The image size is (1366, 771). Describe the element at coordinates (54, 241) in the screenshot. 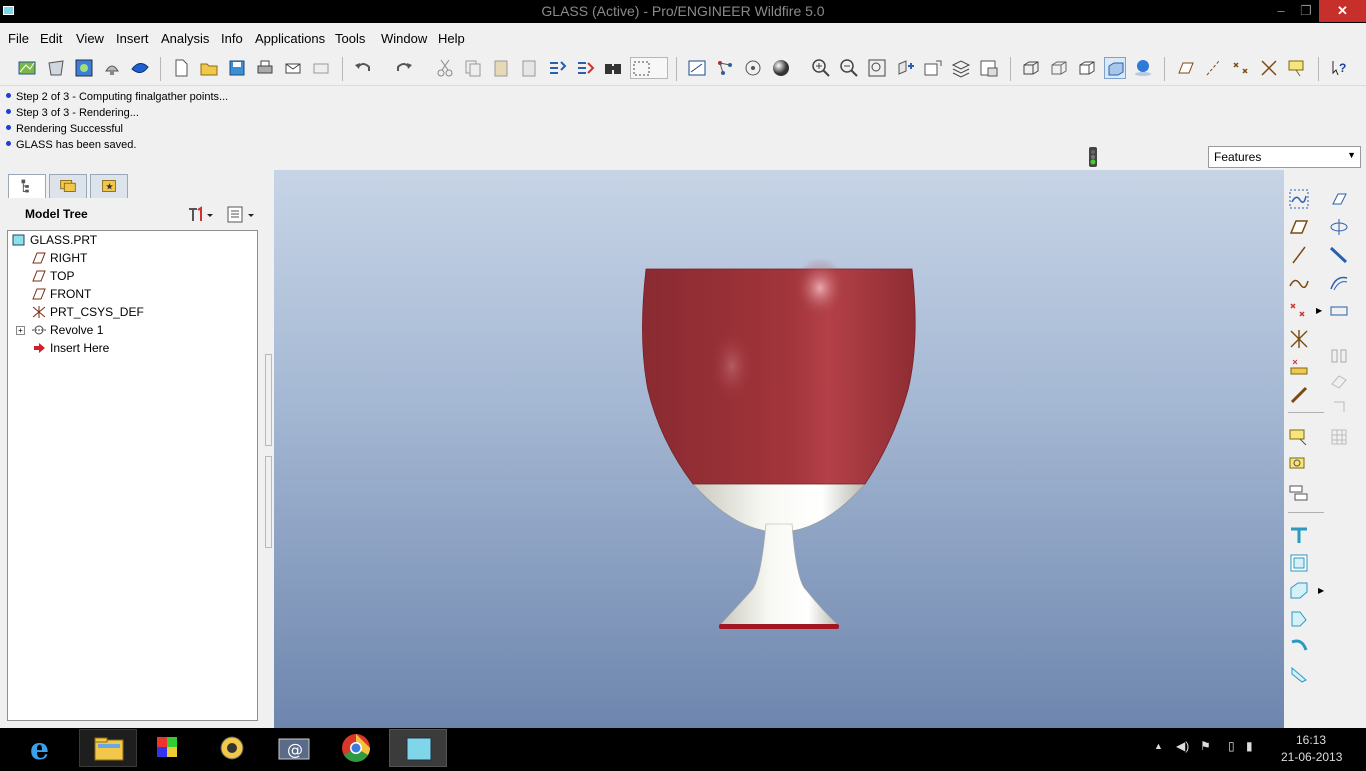

I see `tree-node-part: GLASS.PRT` at that location.